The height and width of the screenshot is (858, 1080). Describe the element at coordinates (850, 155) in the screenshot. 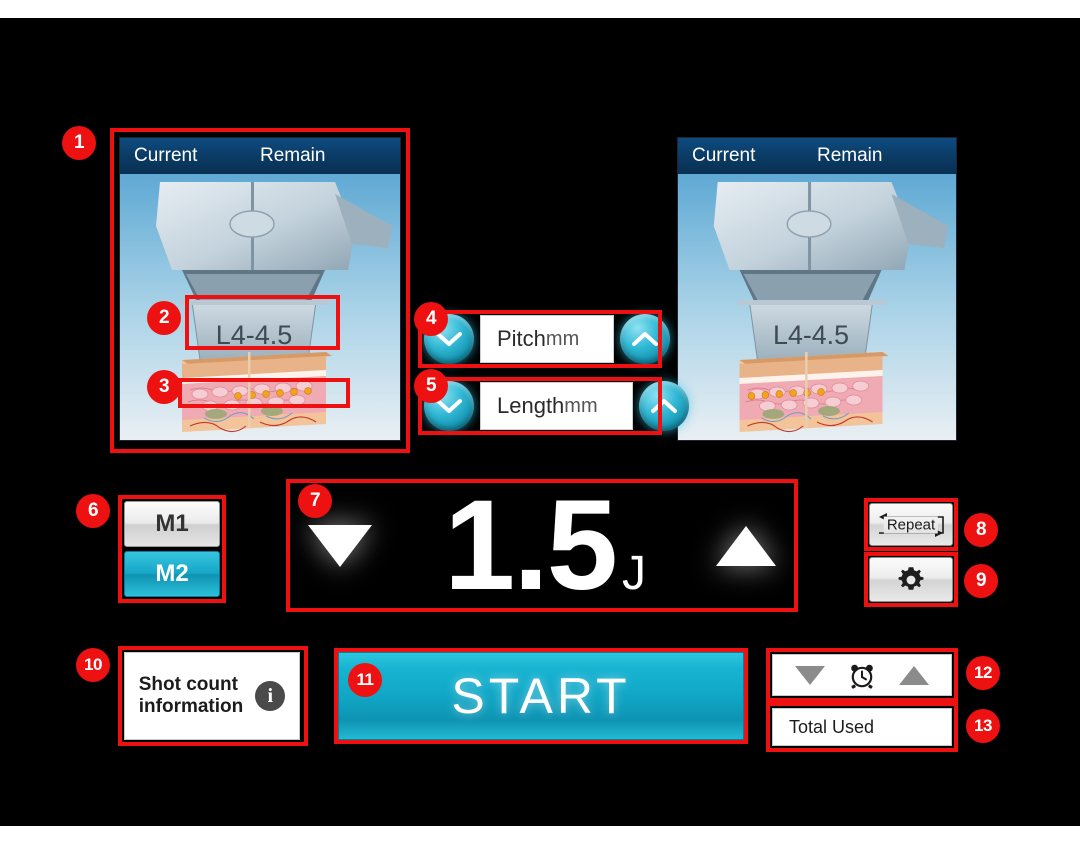

I see `right-panel-remain-label: Remain` at that location.